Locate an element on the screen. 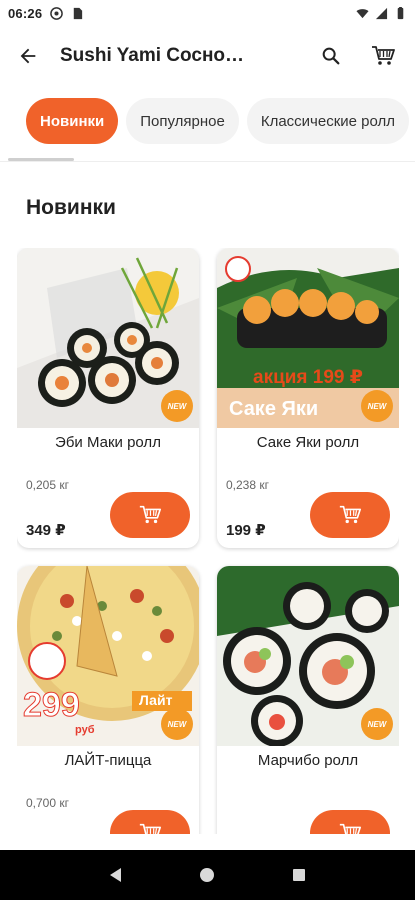  search-button is located at coordinates (331, 56).